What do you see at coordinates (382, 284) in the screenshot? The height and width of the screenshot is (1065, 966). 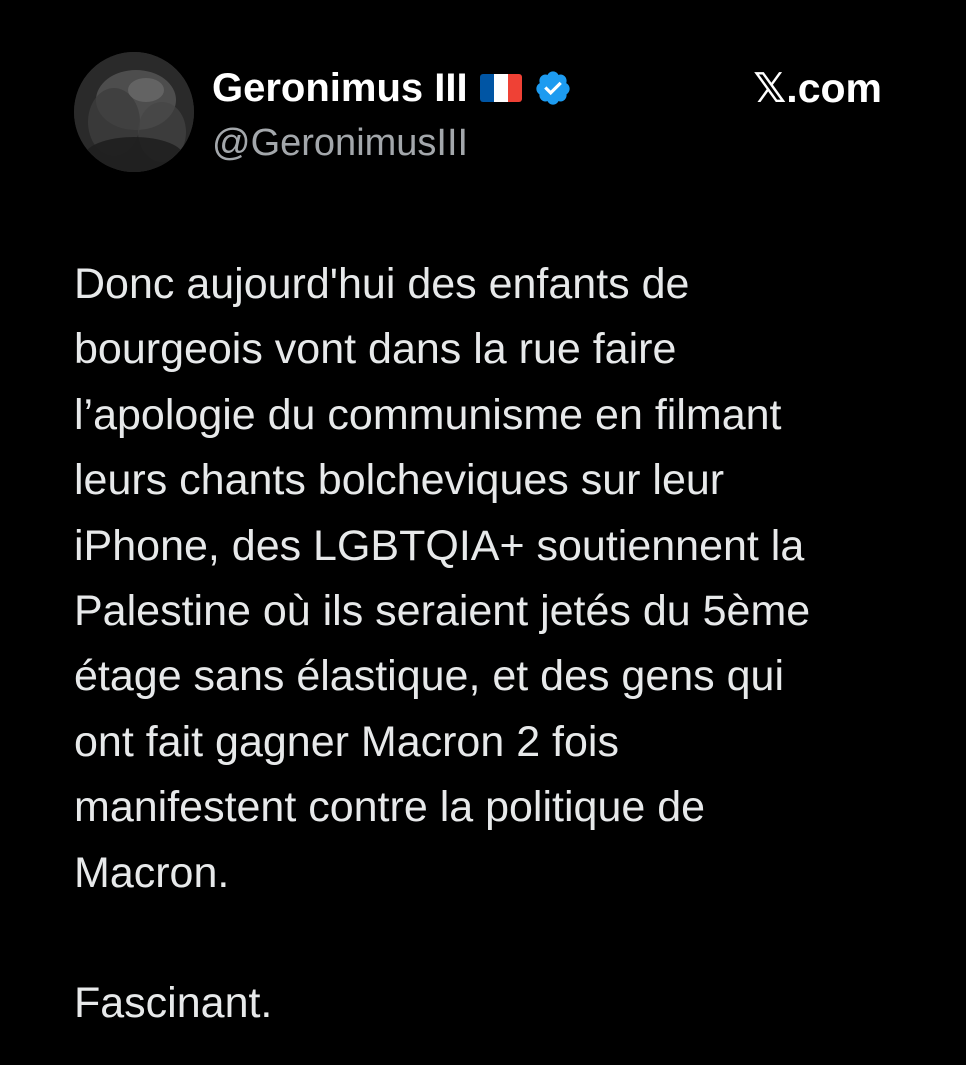 I see `tweet-line: Donc aujourd'hui des enfants de` at bounding box center [382, 284].